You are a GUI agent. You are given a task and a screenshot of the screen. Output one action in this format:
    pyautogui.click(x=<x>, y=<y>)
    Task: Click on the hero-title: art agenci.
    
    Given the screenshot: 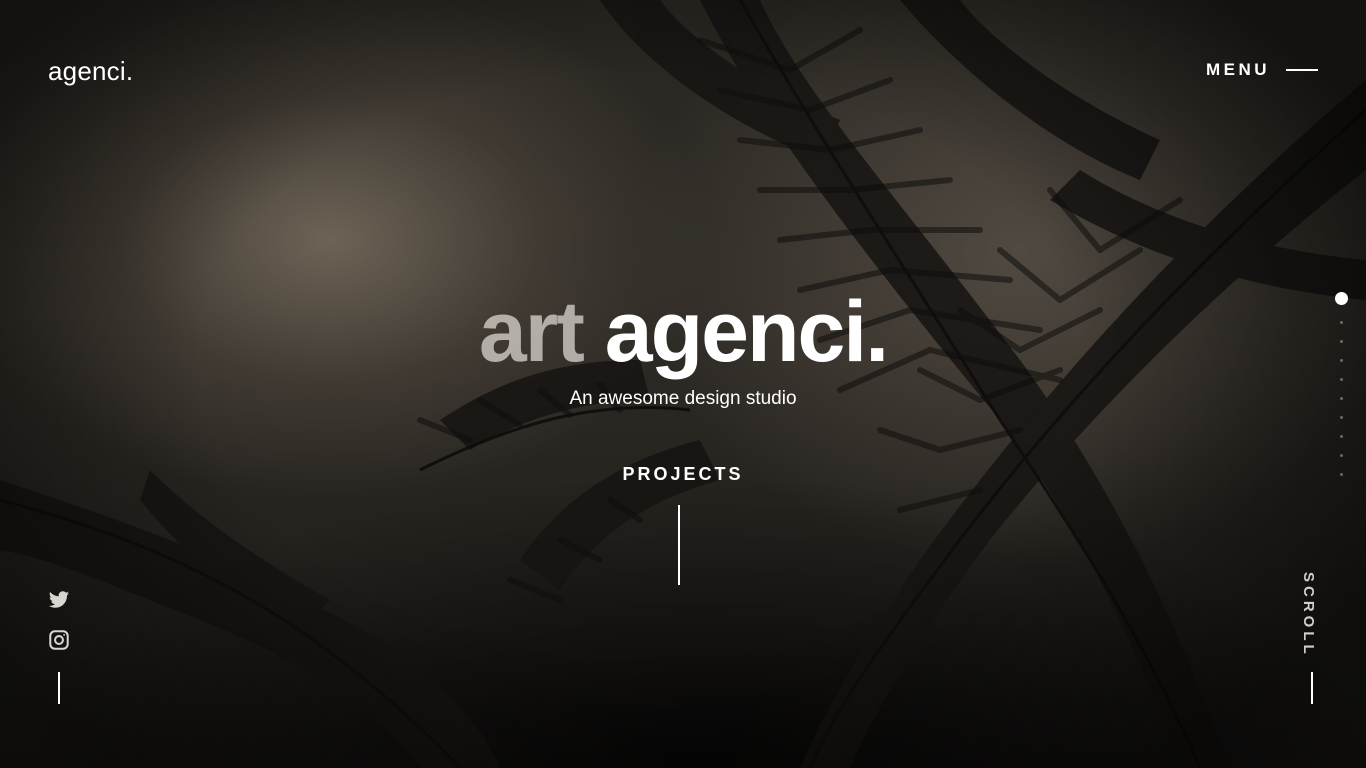 What is the action you would take?
    pyautogui.click(x=683, y=332)
    